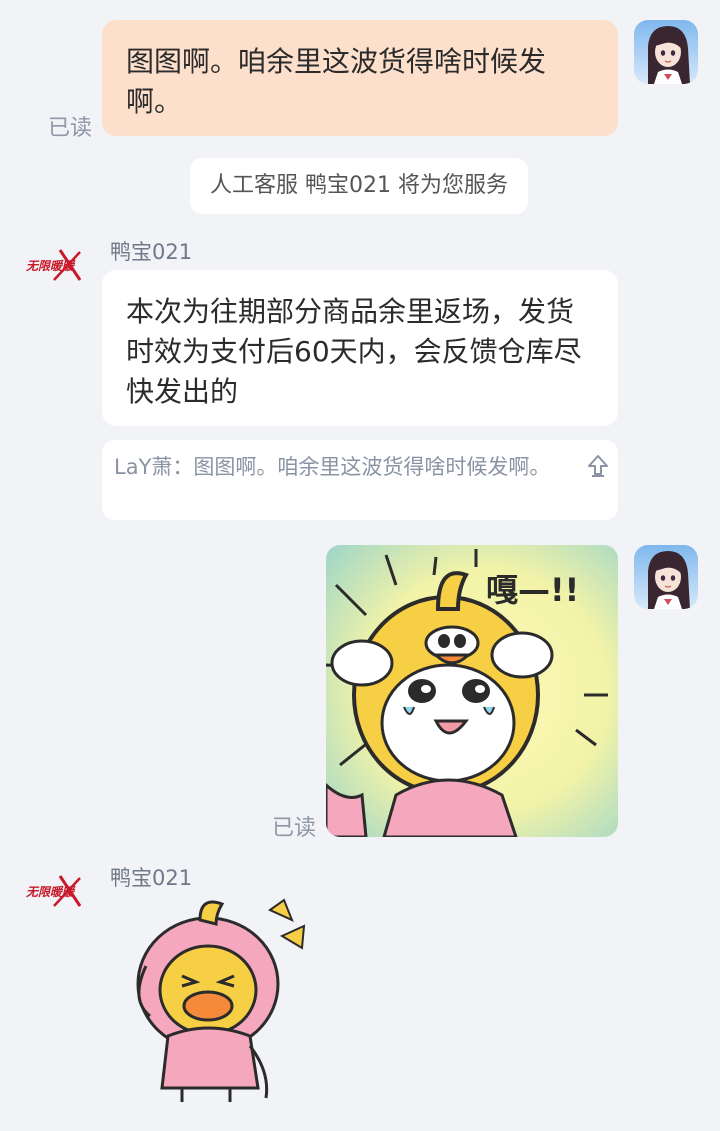 The width and height of the screenshot is (720, 1131). Describe the element at coordinates (332, 467) in the screenshot. I see `quote-text: LaY萧：图图啊。咱余里这波货得啥时候发啊。` at that location.